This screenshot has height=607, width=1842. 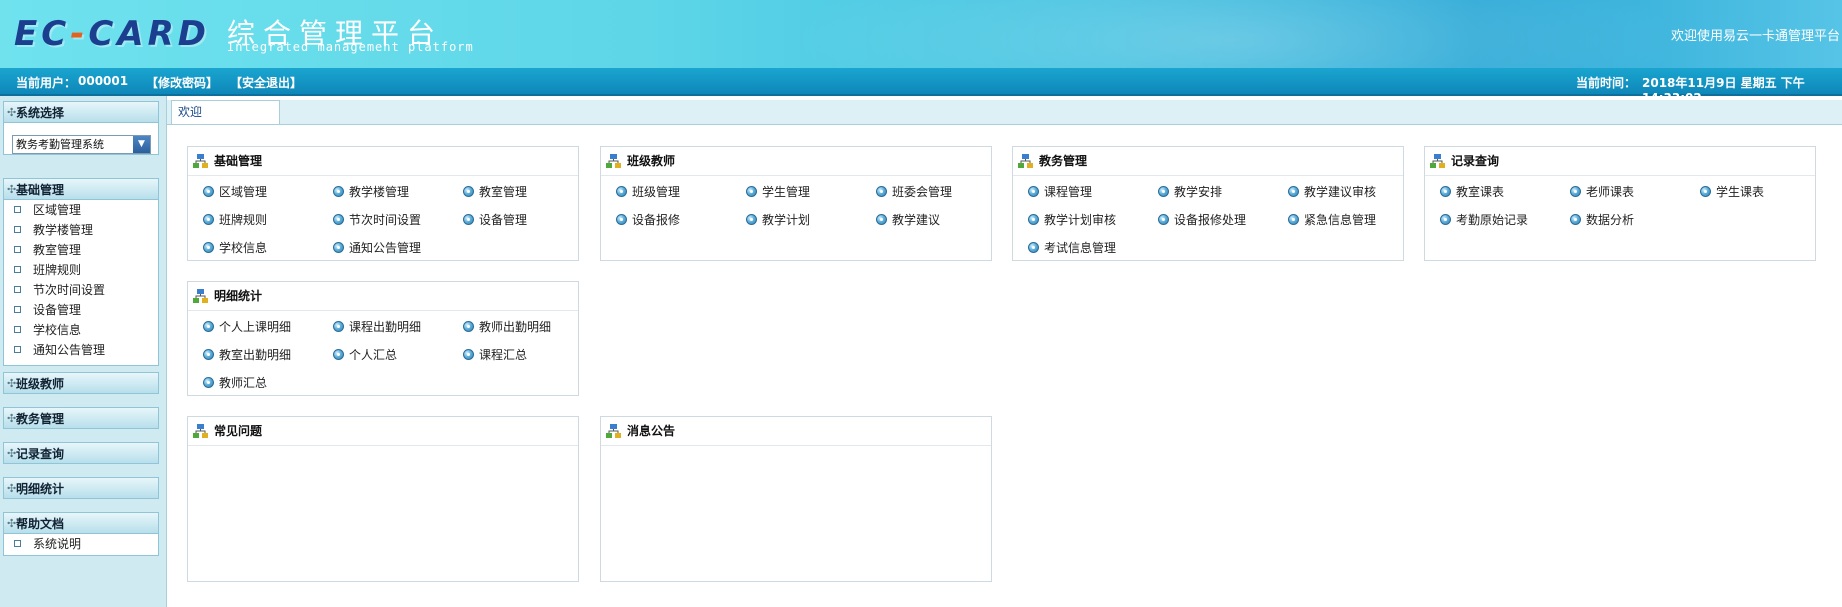 What do you see at coordinates (1602, 220) in the screenshot?
I see `link-data-analysis: 数据分析` at bounding box center [1602, 220].